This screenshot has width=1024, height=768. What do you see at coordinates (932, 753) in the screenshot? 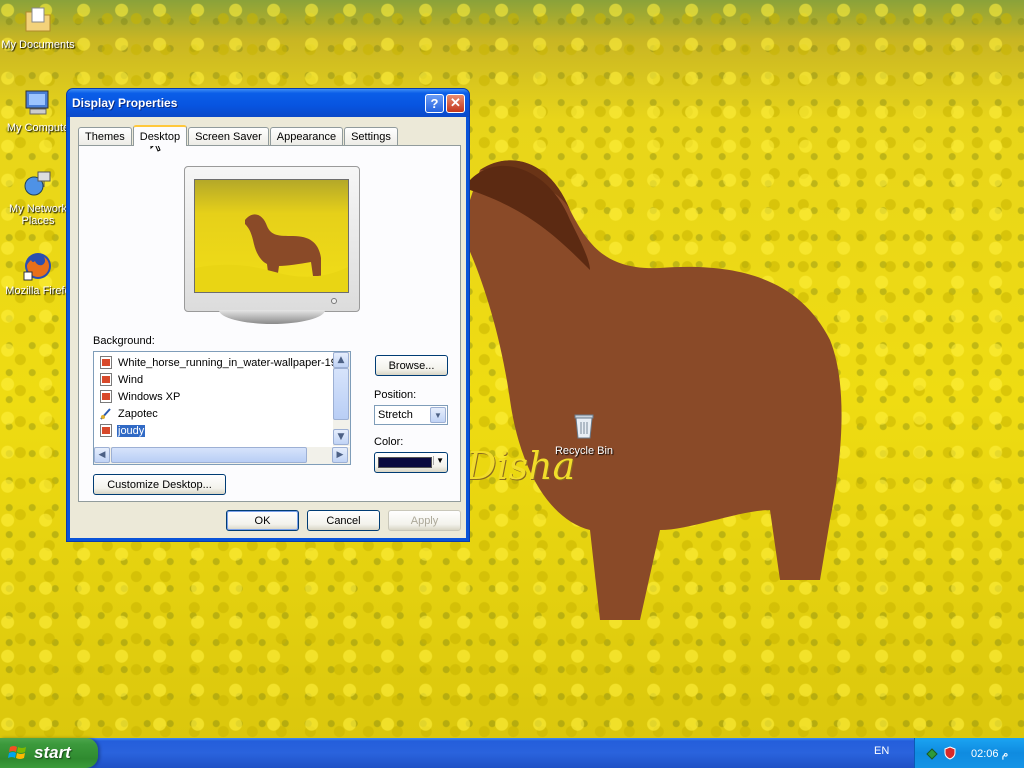
I see `safely-remove-hardware-icon` at bounding box center [932, 753].